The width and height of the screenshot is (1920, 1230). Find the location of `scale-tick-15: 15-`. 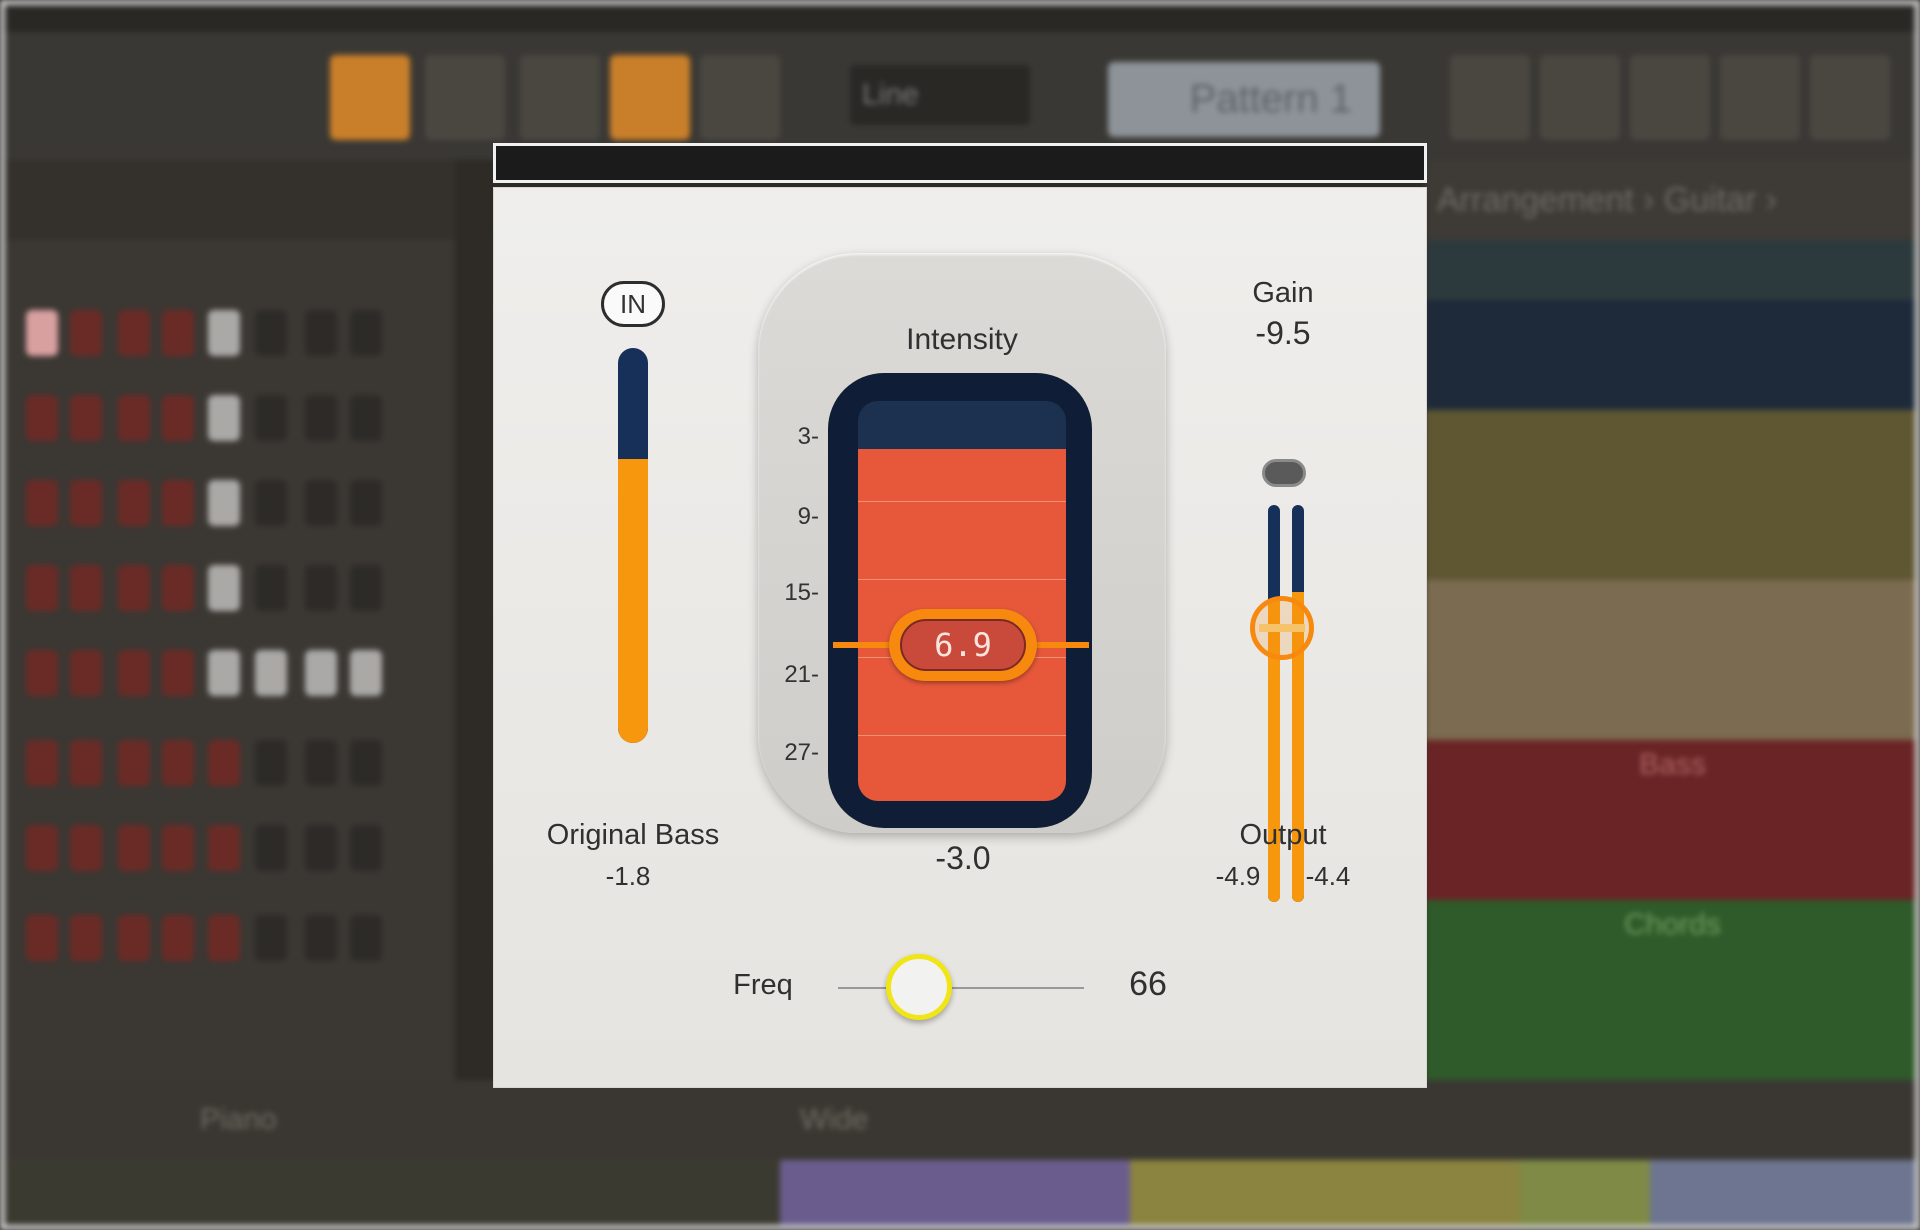

scale-tick-15: 15- is located at coordinates (801, 592).